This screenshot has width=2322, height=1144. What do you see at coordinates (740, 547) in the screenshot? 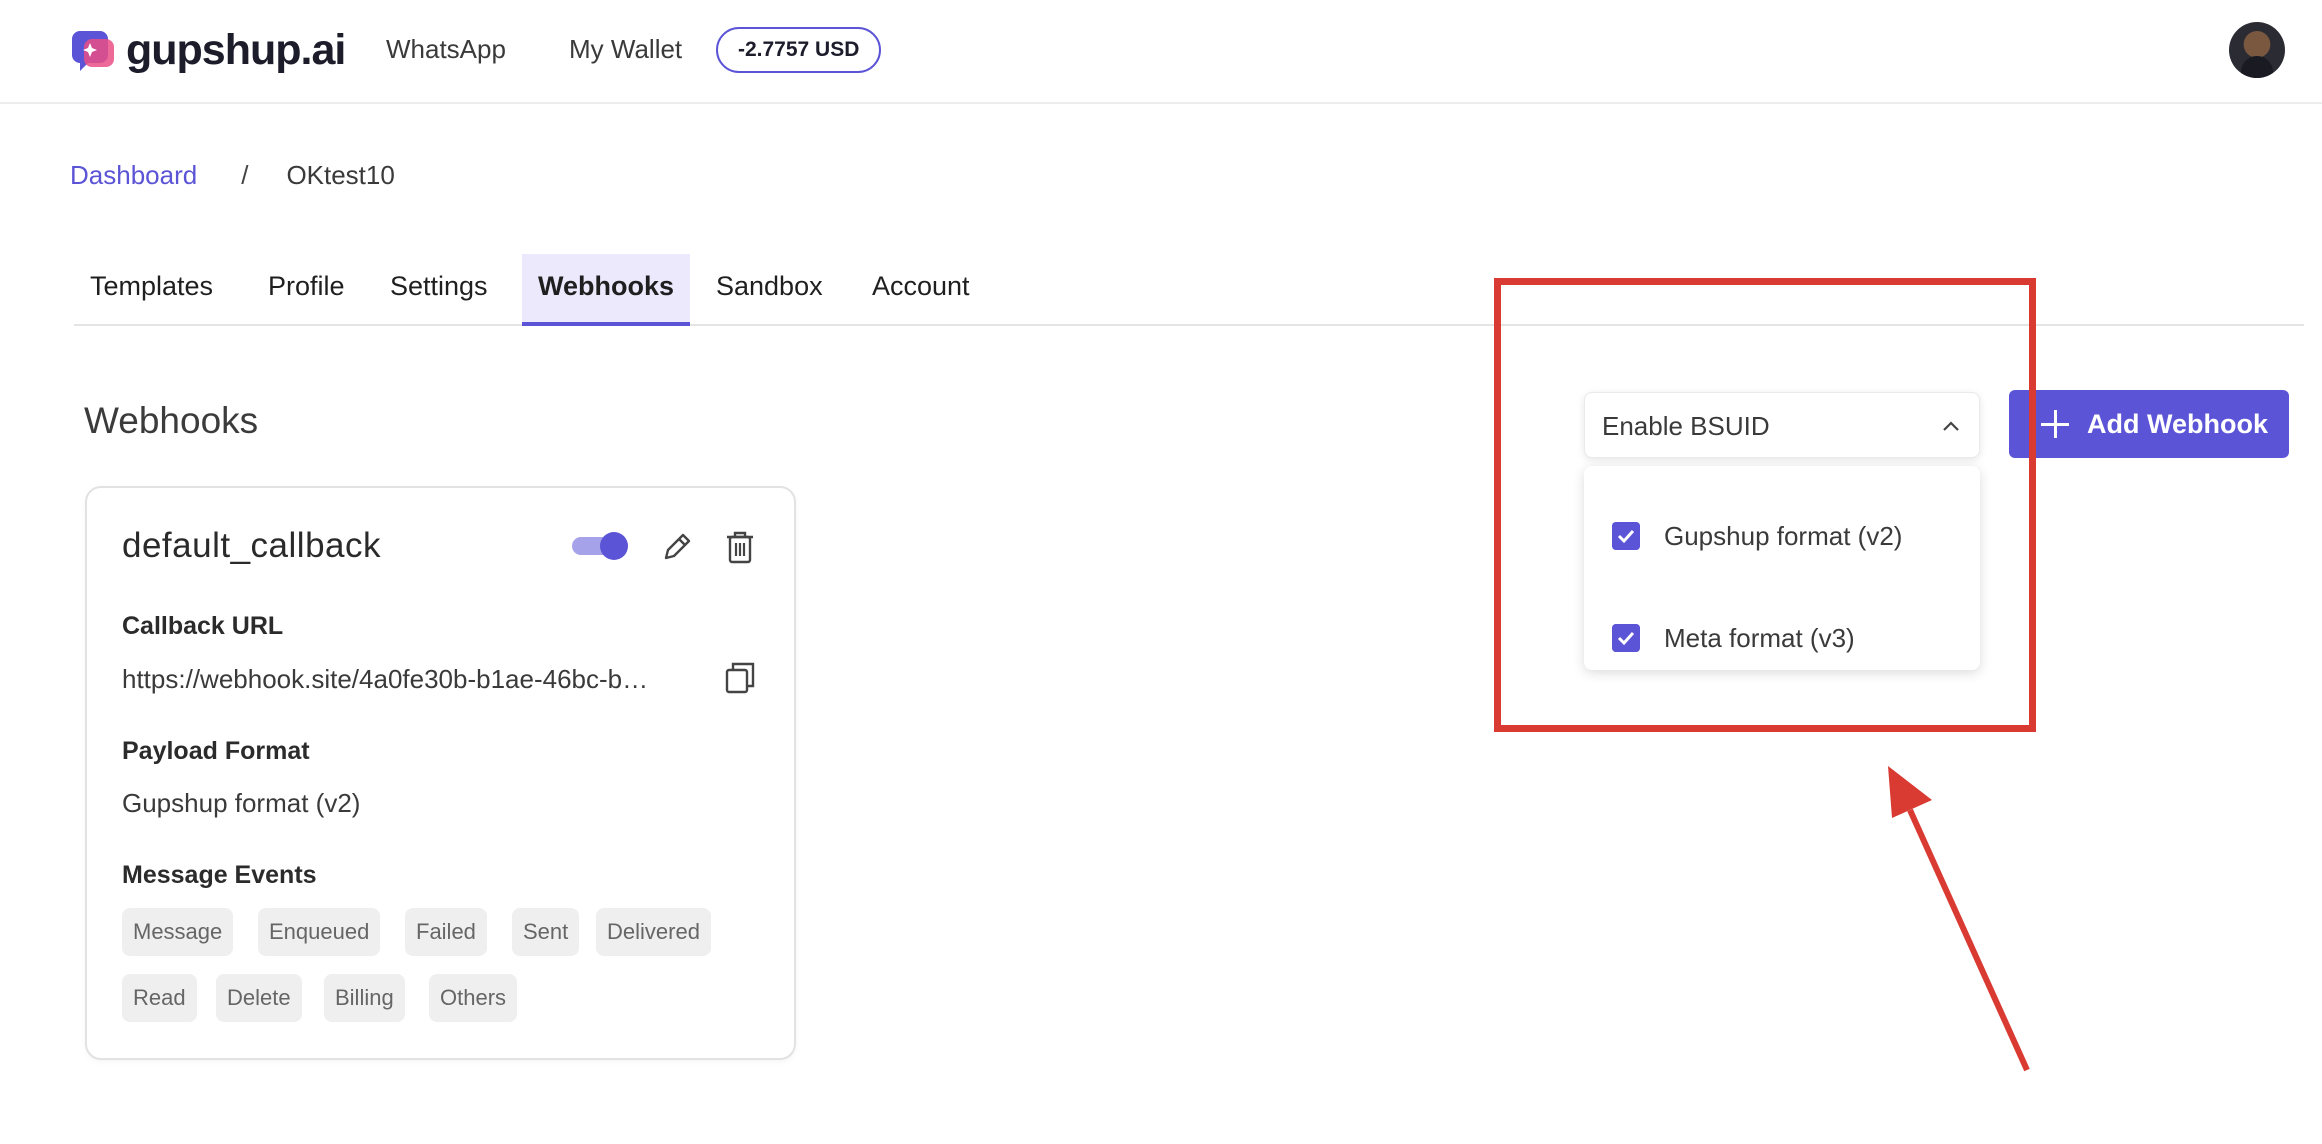
I see `delete-trash-icon` at bounding box center [740, 547].